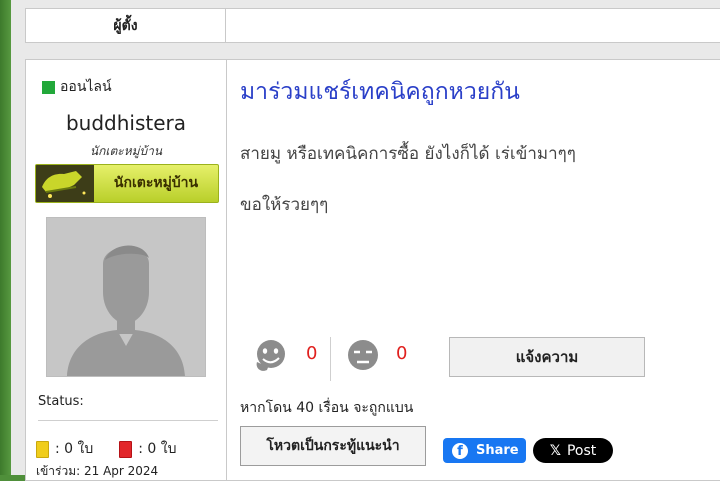 The height and width of the screenshot is (481, 720). What do you see at coordinates (312, 353) in the screenshot?
I see `like-count: 0` at bounding box center [312, 353].